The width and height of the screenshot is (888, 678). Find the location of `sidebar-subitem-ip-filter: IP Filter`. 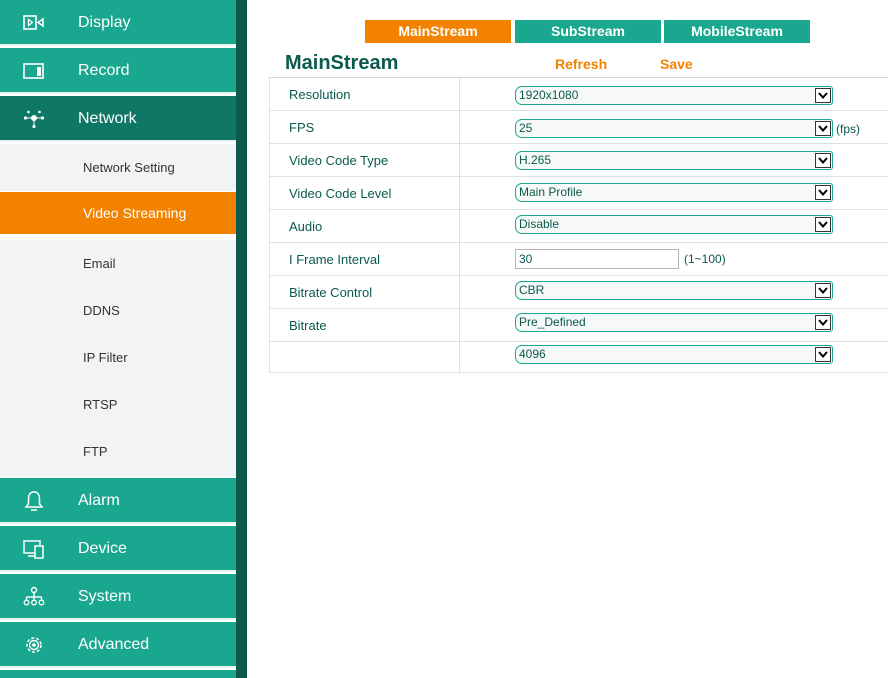

sidebar-subitem-ip-filter: IP Filter is located at coordinates (118, 357).